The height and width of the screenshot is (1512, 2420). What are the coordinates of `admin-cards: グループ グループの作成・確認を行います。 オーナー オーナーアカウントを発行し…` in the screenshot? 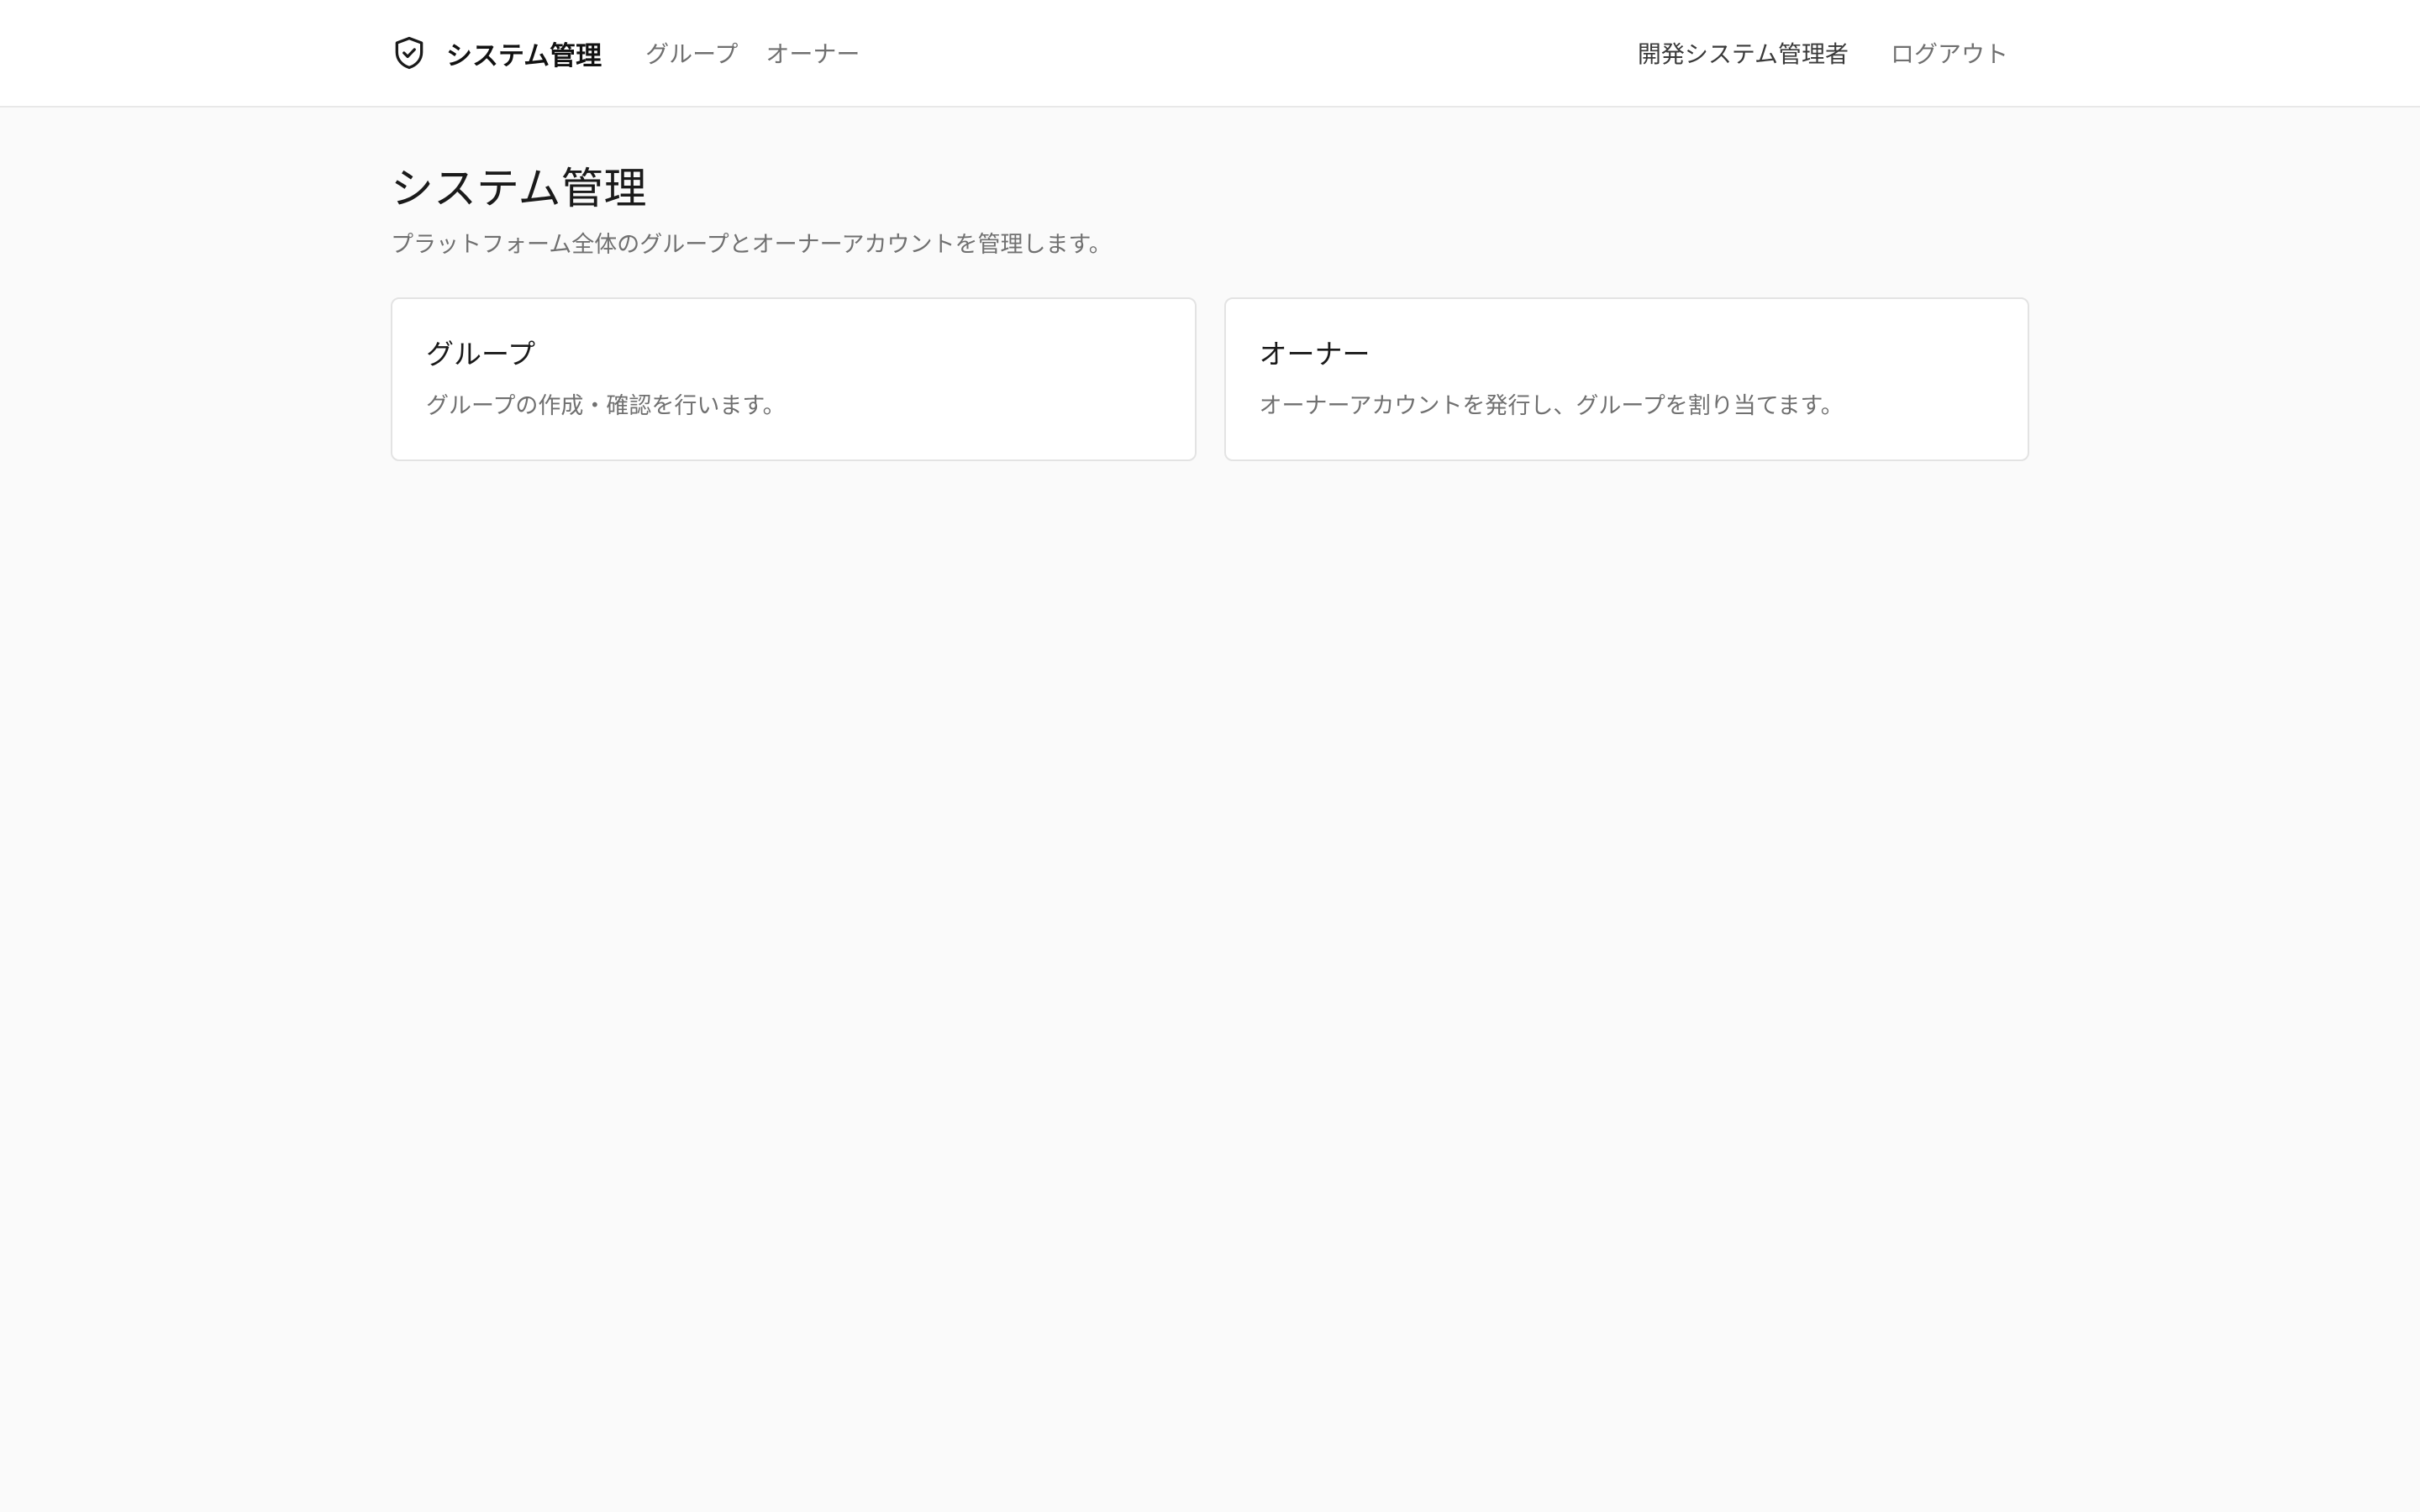 It's located at (1210, 379).